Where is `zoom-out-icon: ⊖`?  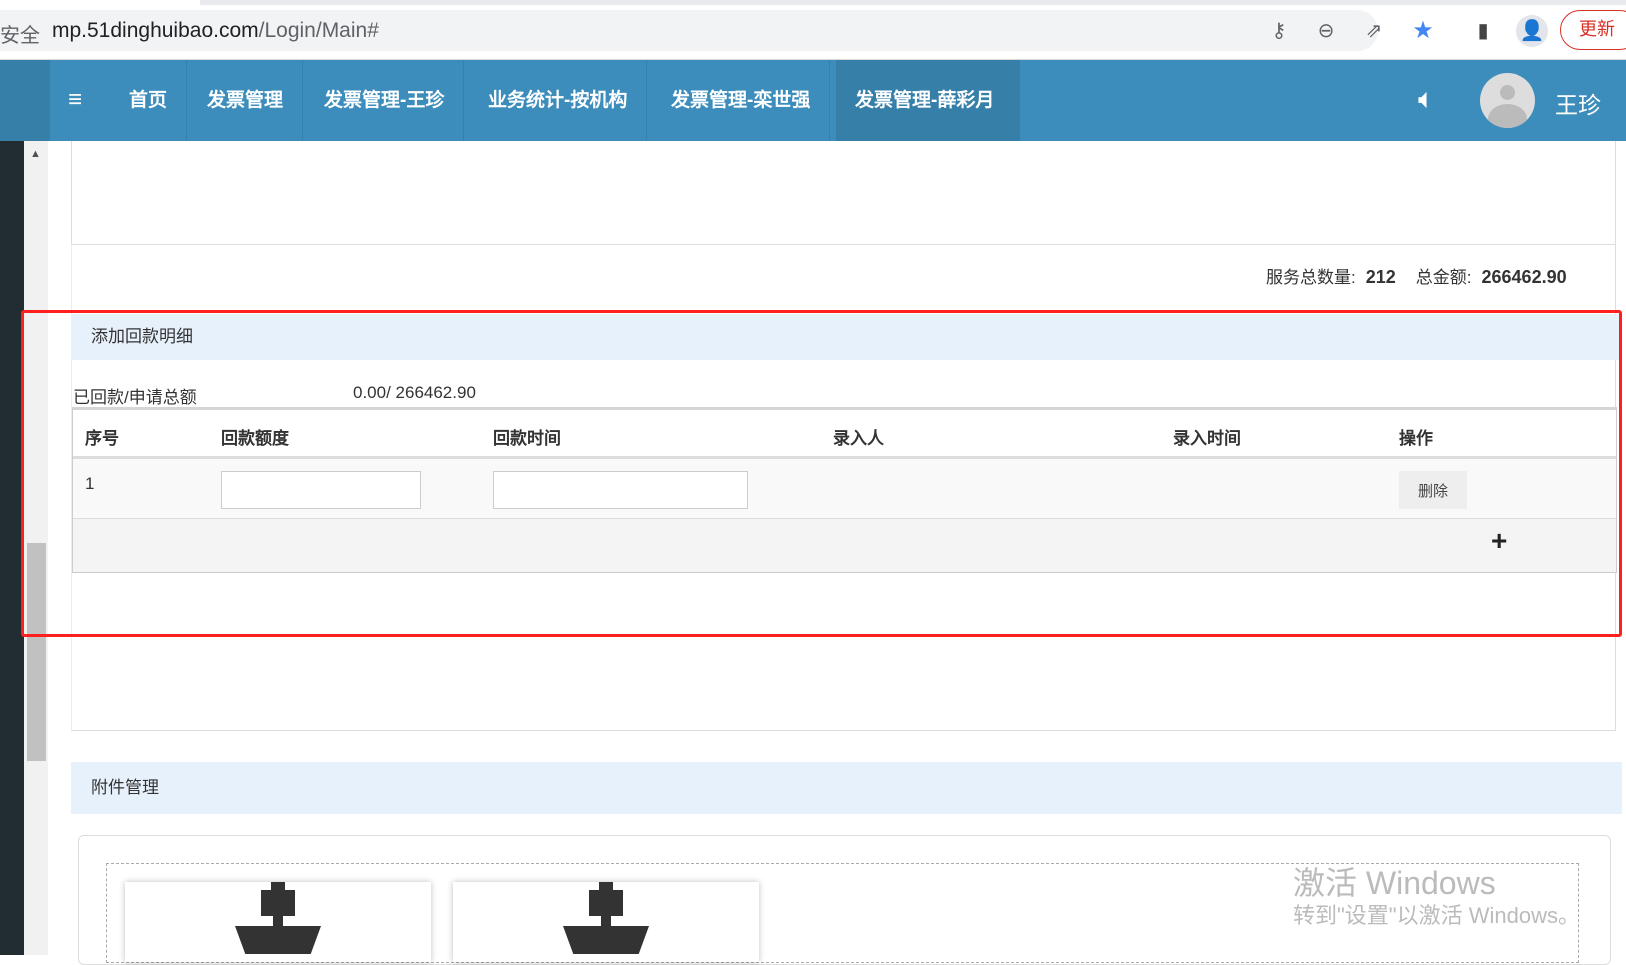
zoom-out-icon: ⊖ is located at coordinates (1326, 31).